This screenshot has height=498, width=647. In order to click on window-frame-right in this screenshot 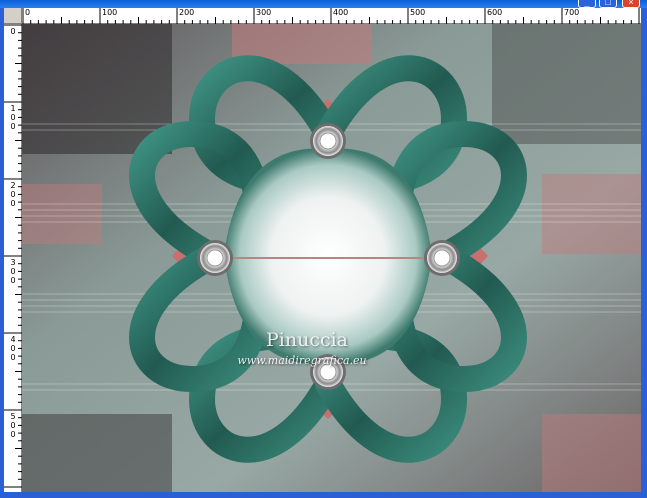, I will do `click(644, 253)`.